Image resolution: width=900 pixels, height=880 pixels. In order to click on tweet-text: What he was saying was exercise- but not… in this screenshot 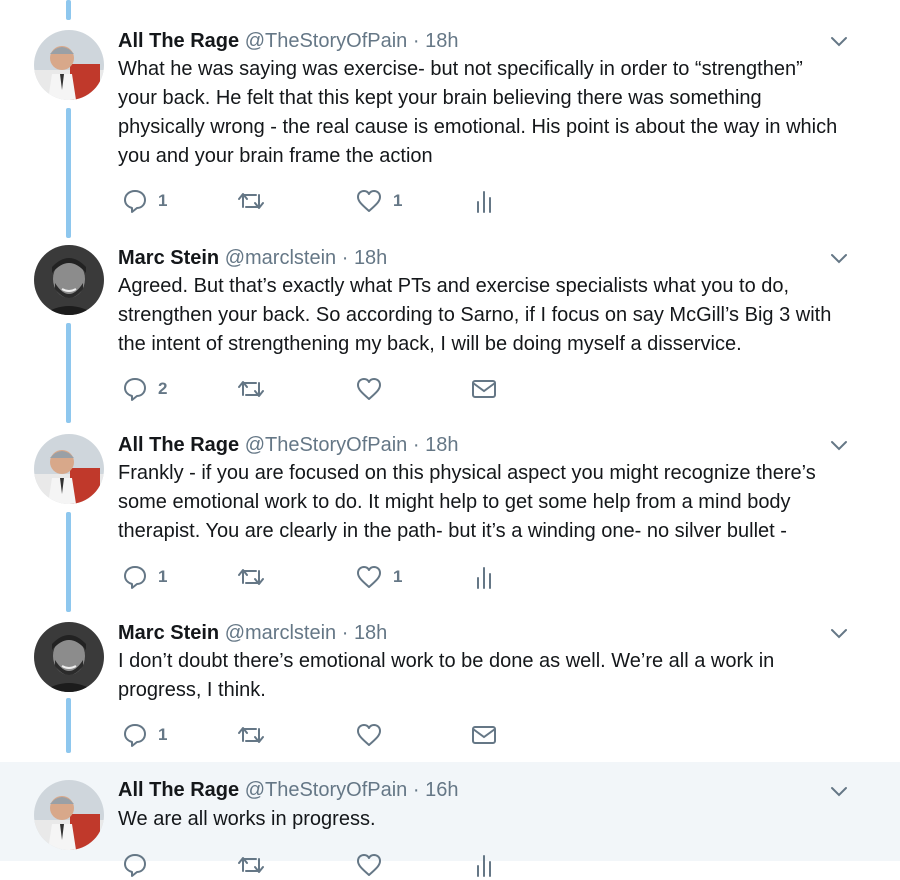, I will do `click(478, 112)`.